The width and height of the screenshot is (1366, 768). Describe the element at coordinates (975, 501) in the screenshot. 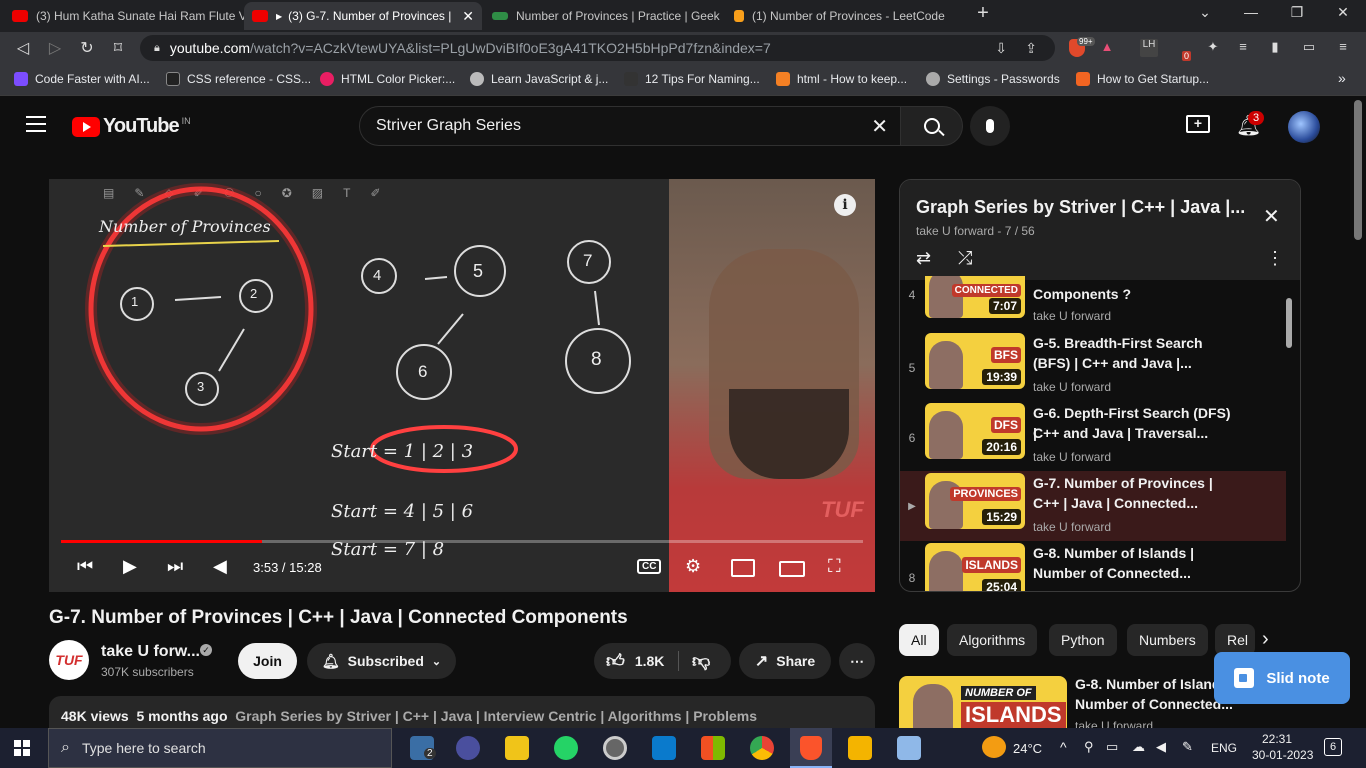

I see `video-thumbnail: PROVINCES 15:29` at that location.